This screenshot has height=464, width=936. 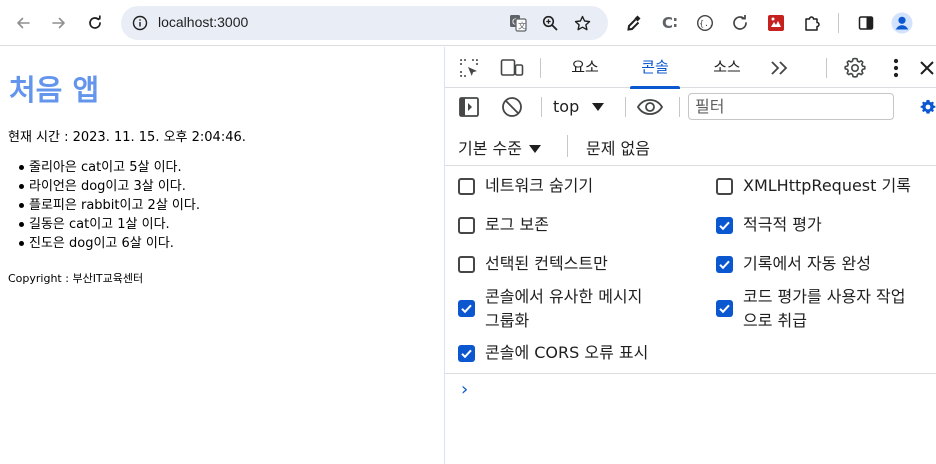 I want to click on bookmark-star-icon, so click(x=582, y=23).